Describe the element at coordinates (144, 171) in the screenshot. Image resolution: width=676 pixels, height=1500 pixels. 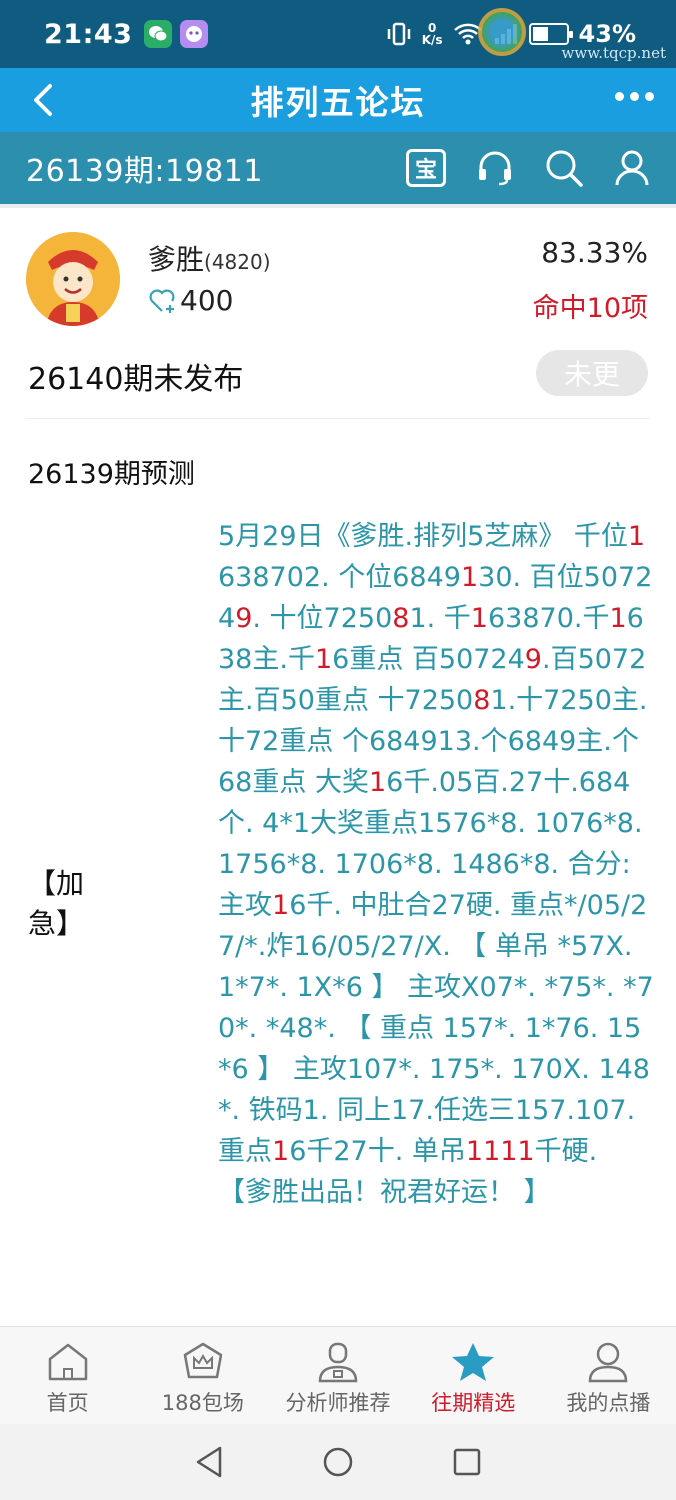
I see `issue-label: 26139期:19811` at that location.